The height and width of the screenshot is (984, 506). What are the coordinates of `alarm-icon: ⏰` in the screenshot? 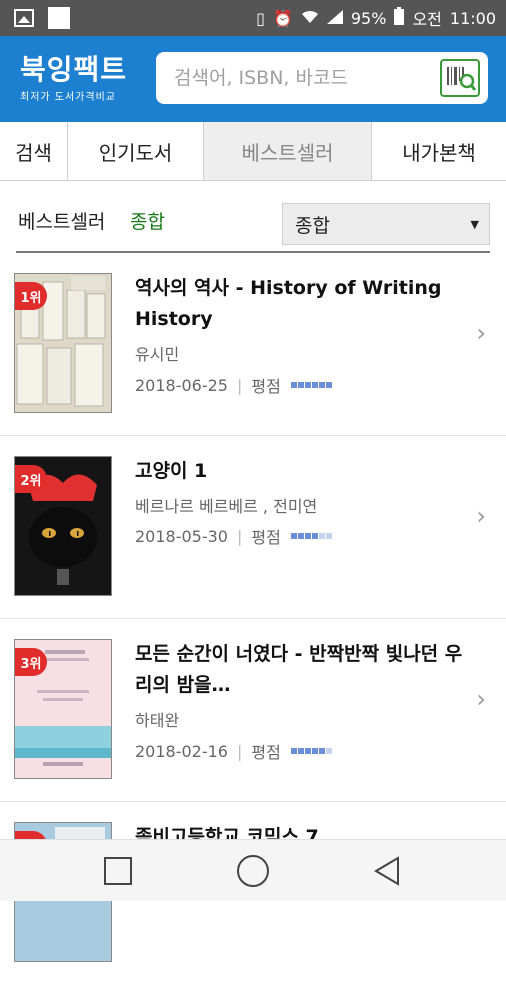 It's located at (282, 18).